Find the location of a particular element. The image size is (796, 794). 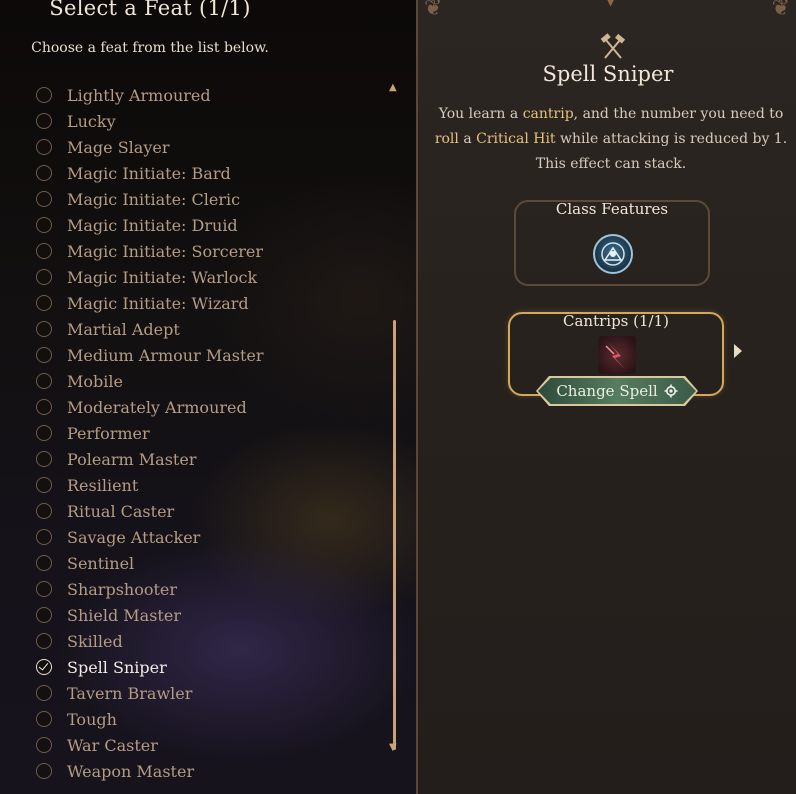

scroll-down-icon: ▼ is located at coordinates (393, 747).